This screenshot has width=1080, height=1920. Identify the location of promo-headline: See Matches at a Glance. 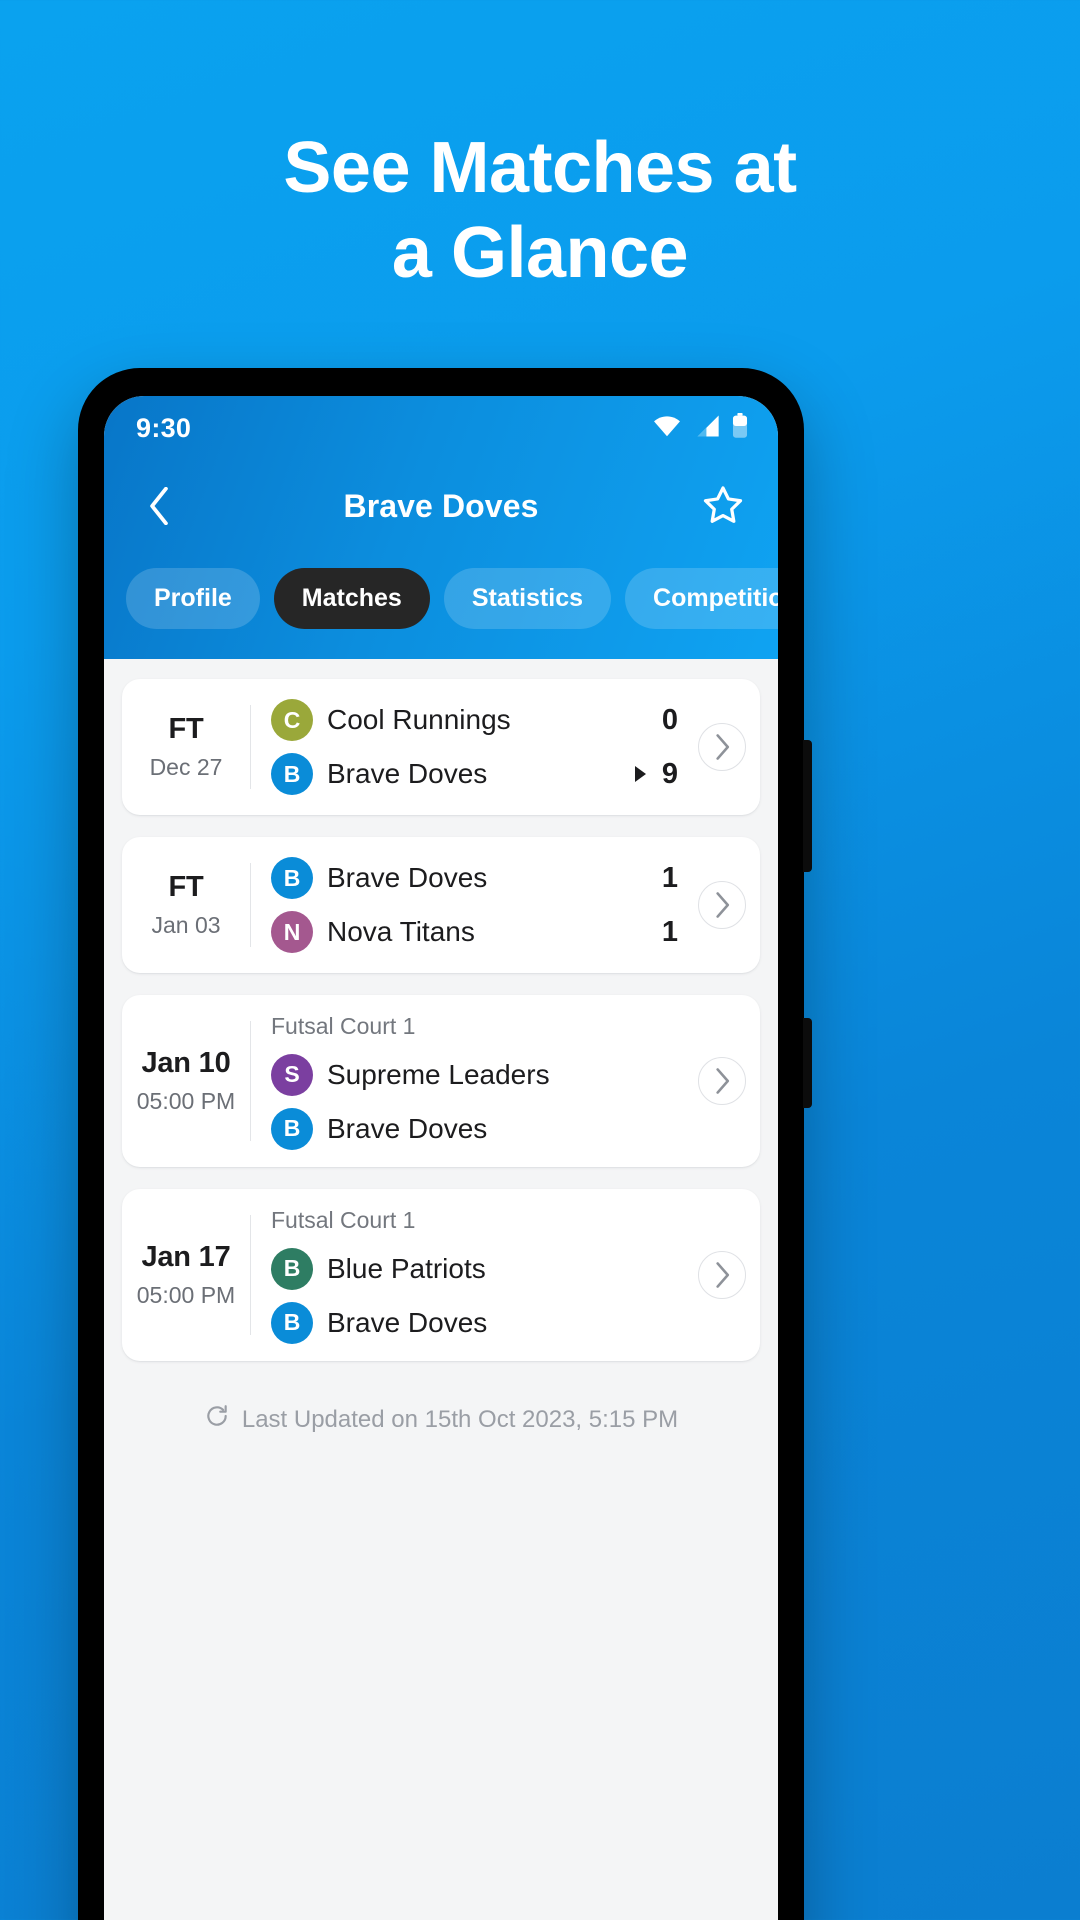
(540, 211).